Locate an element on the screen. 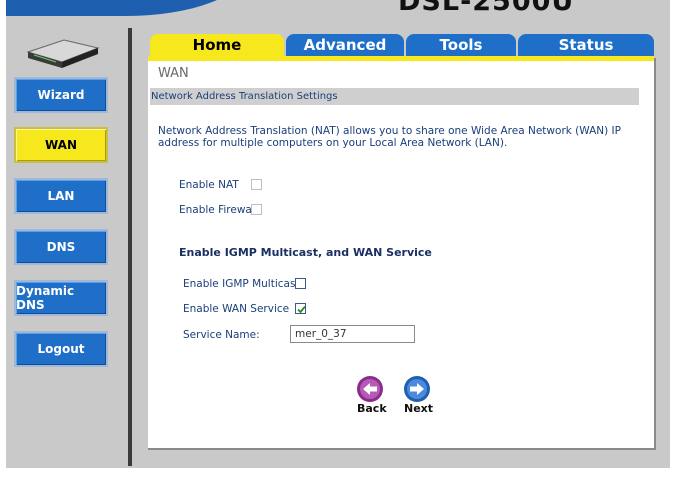 This screenshot has height=478, width=699. sidebar-item-label: DNS is located at coordinates (61, 247).